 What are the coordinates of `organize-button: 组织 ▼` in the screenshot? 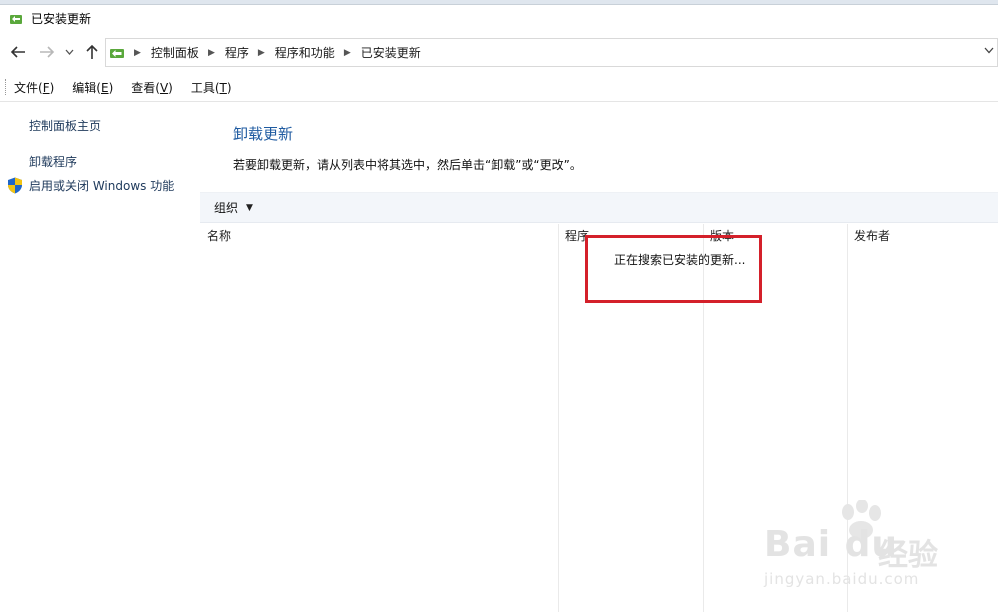 It's located at (233, 207).